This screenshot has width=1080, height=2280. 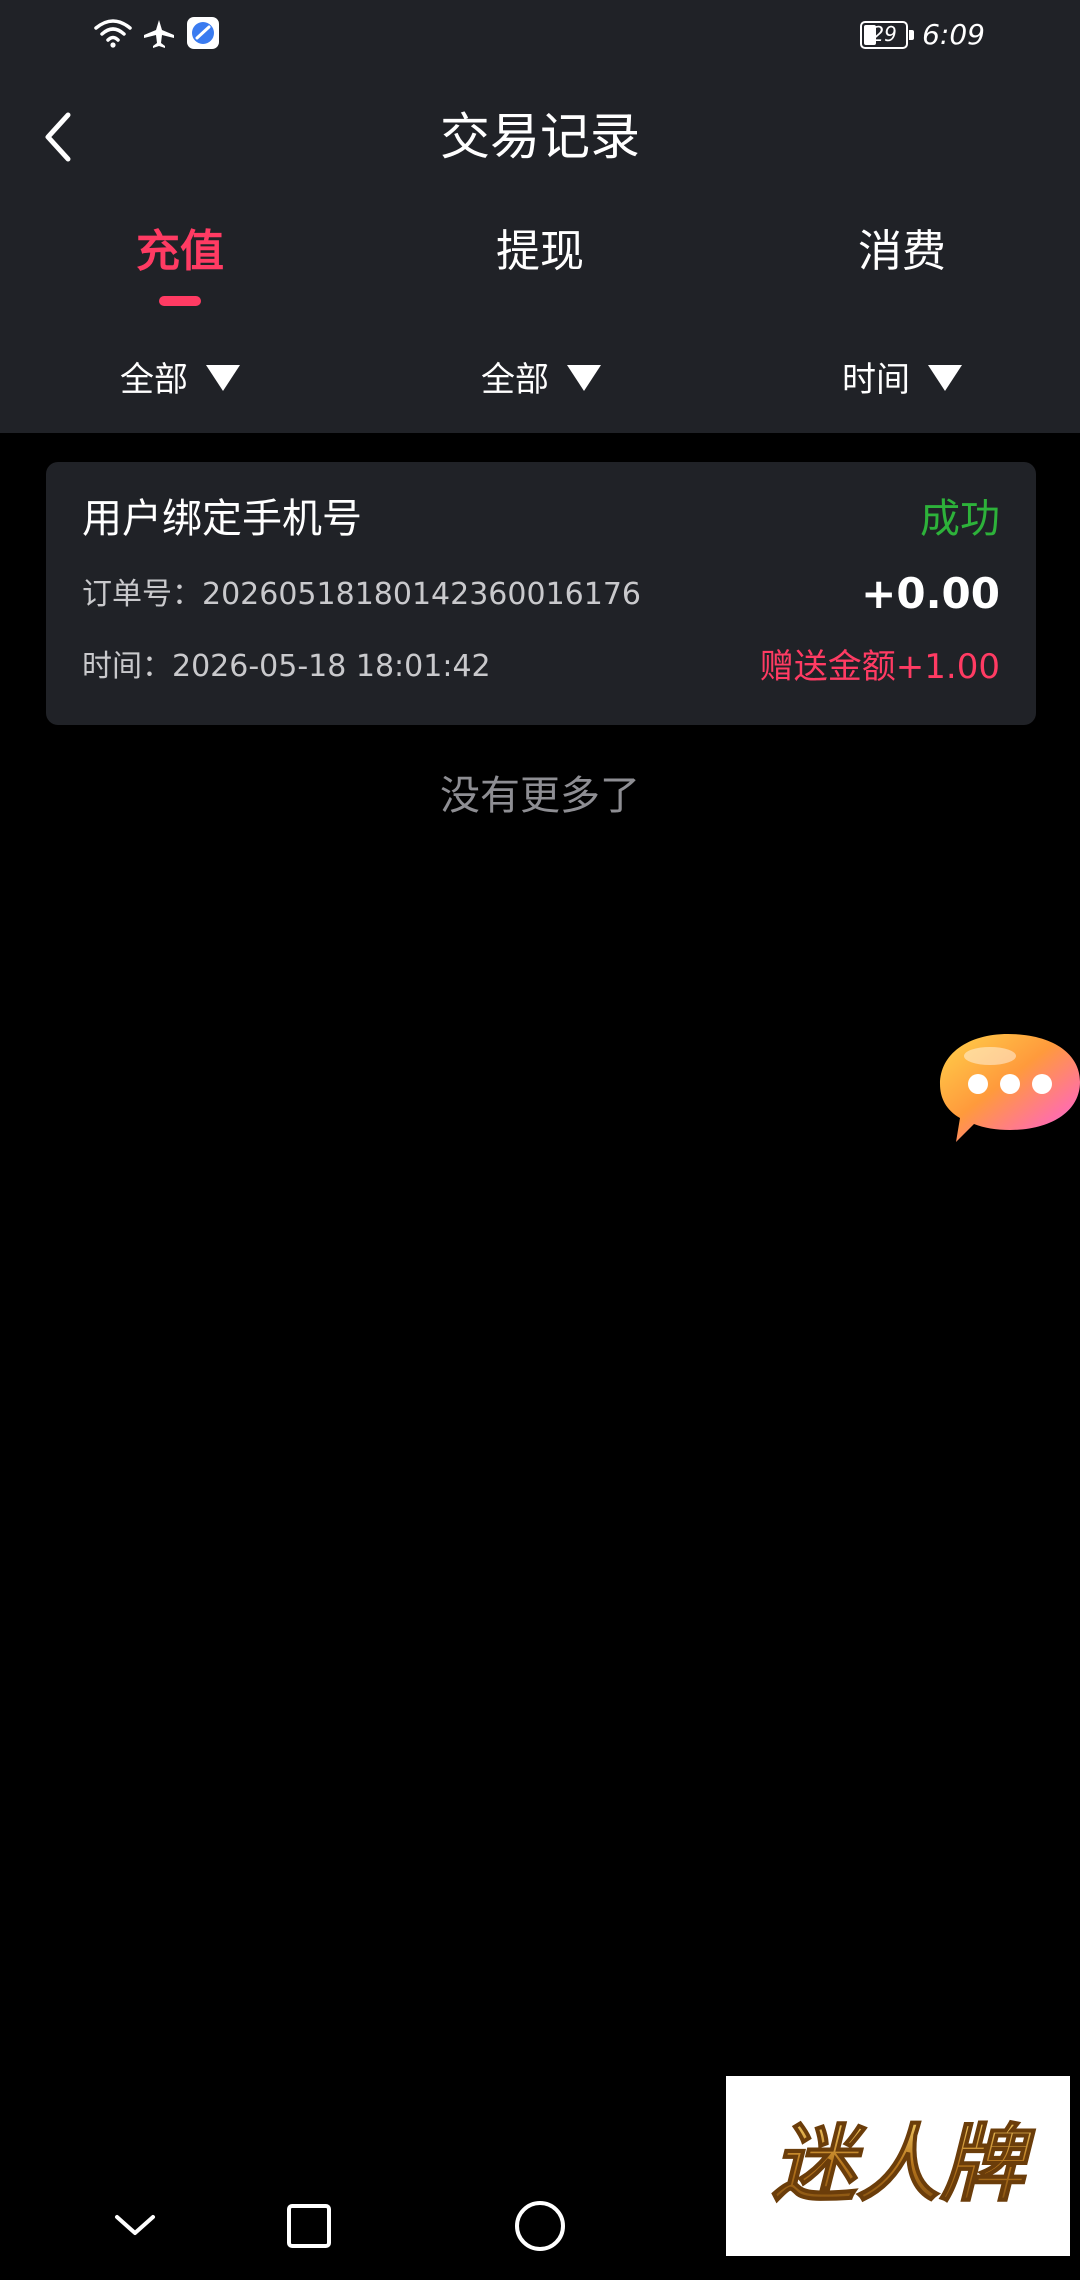 I want to click on status-icons, so click(x=157, y=35).